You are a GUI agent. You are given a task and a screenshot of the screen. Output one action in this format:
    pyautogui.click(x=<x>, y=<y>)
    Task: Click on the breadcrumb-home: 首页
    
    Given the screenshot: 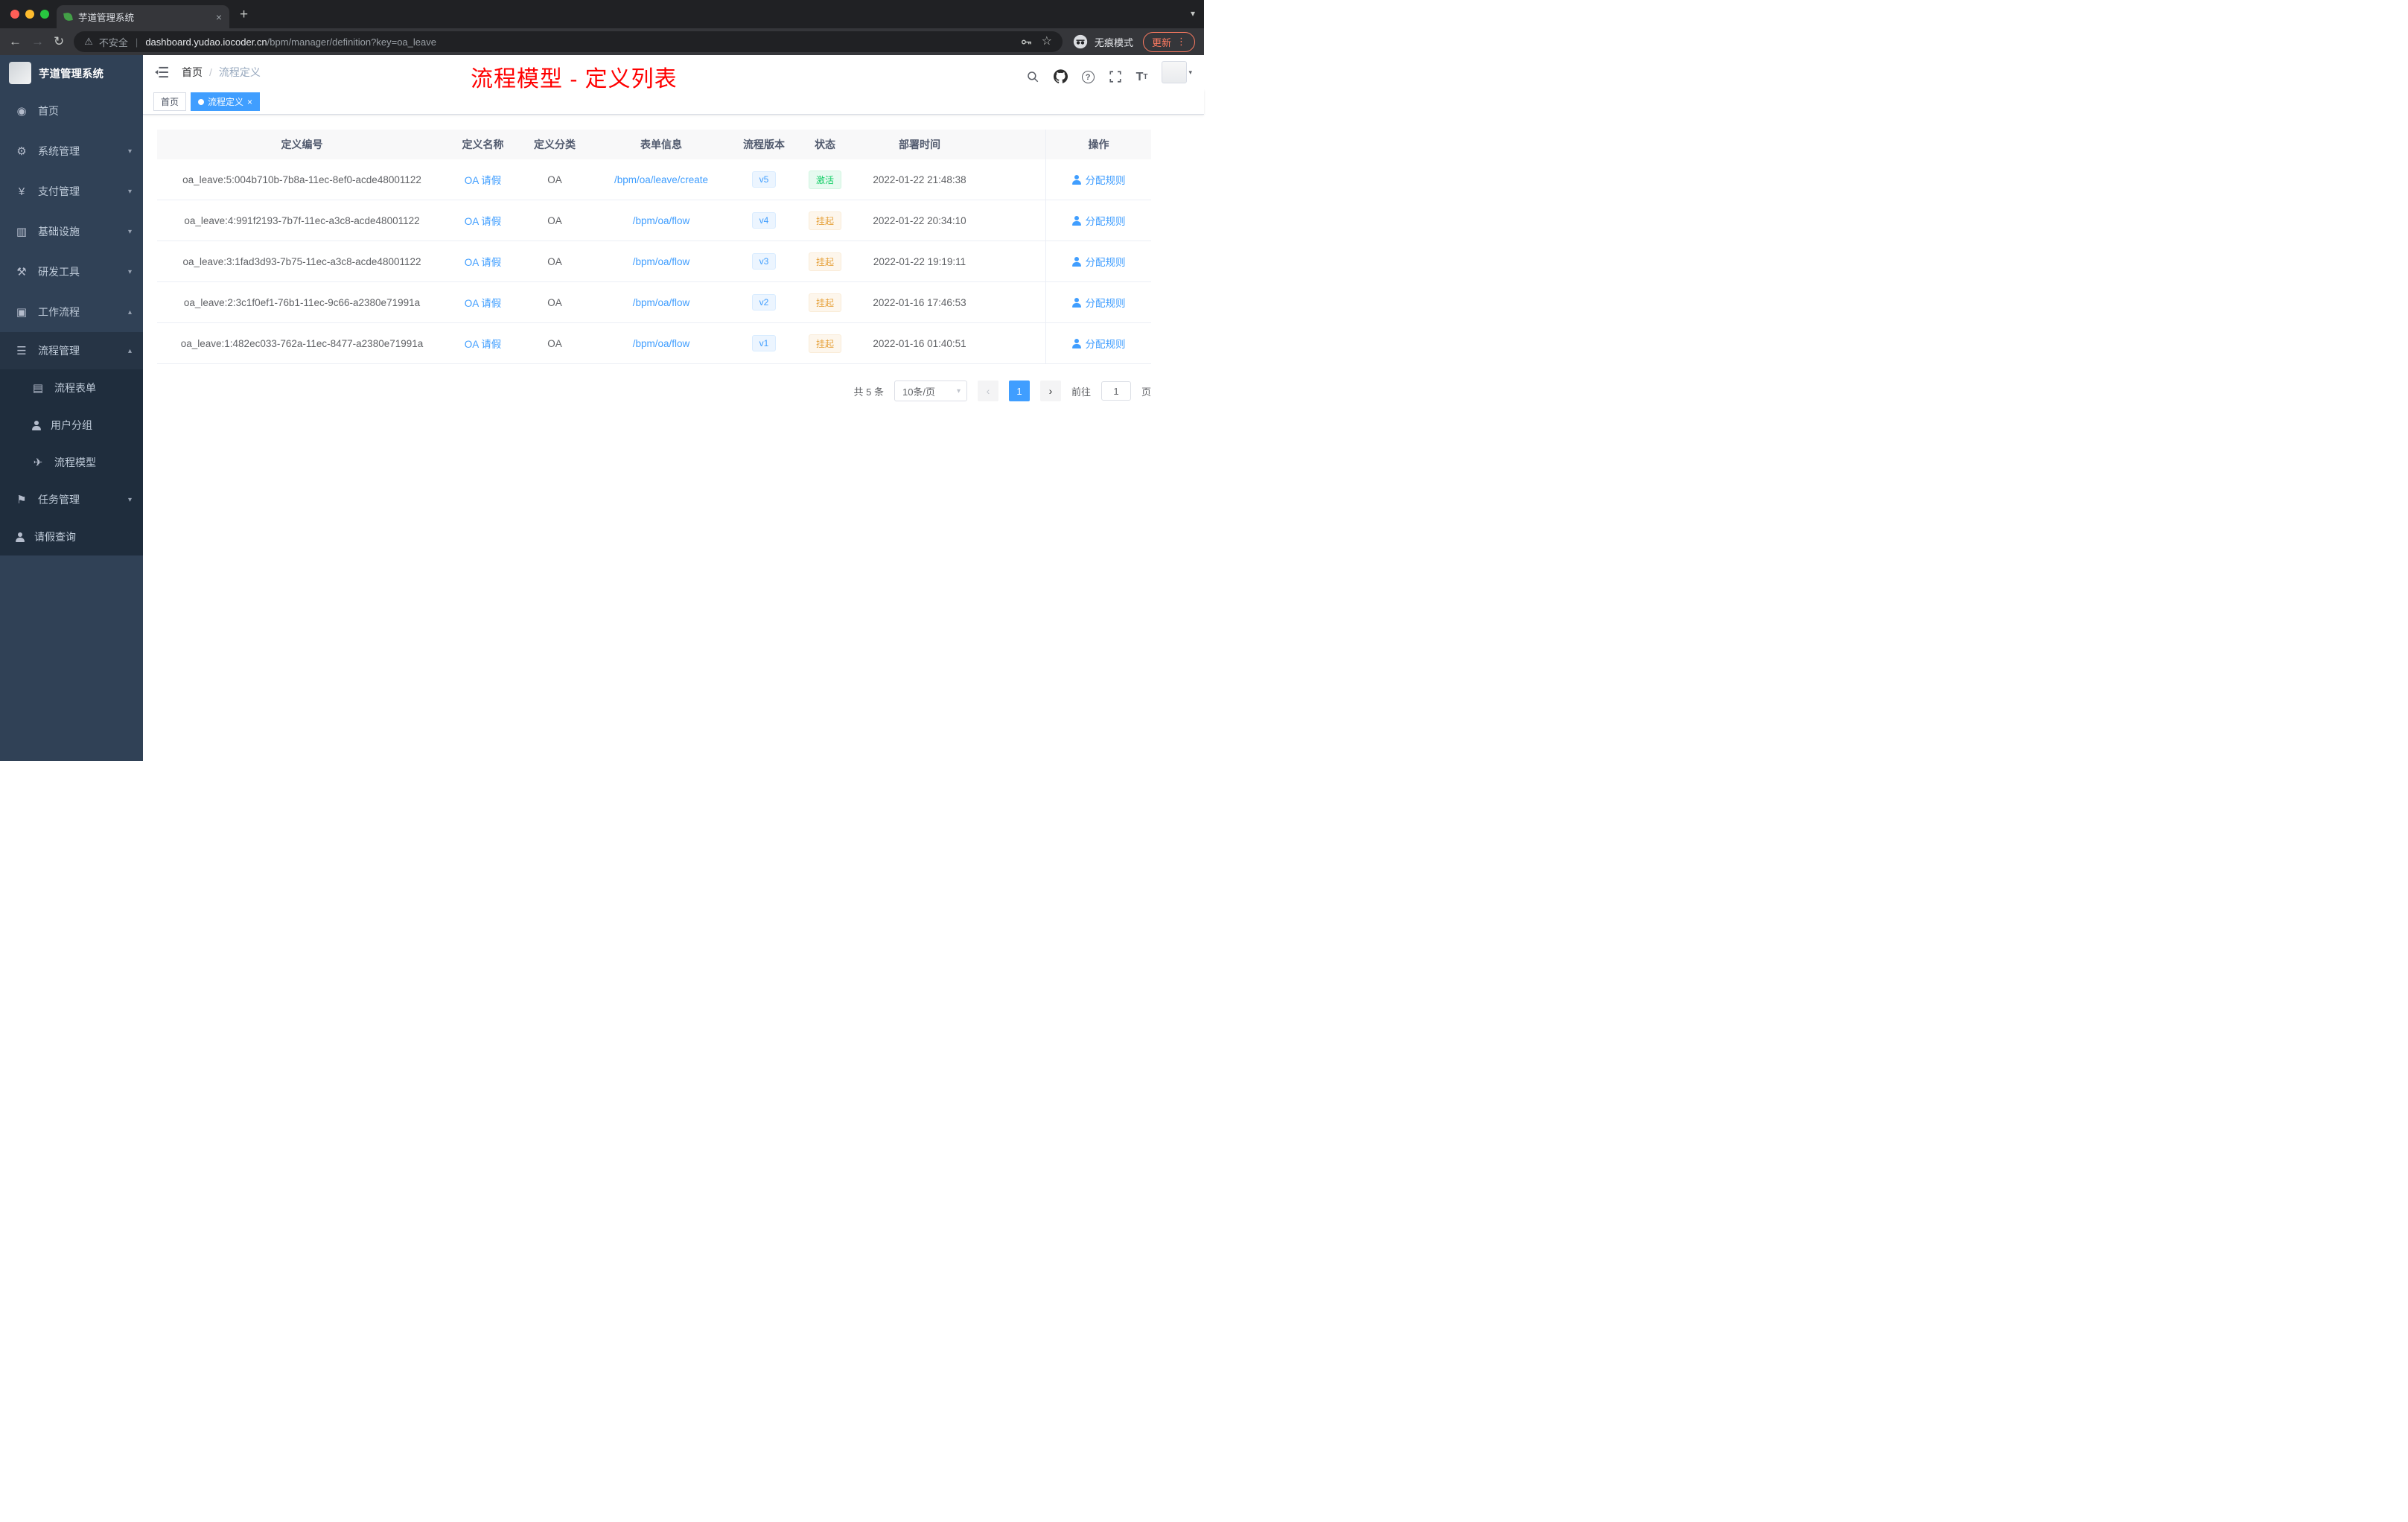 What is the action you would take?
    pyautogui.click(x=192, y=72)
    